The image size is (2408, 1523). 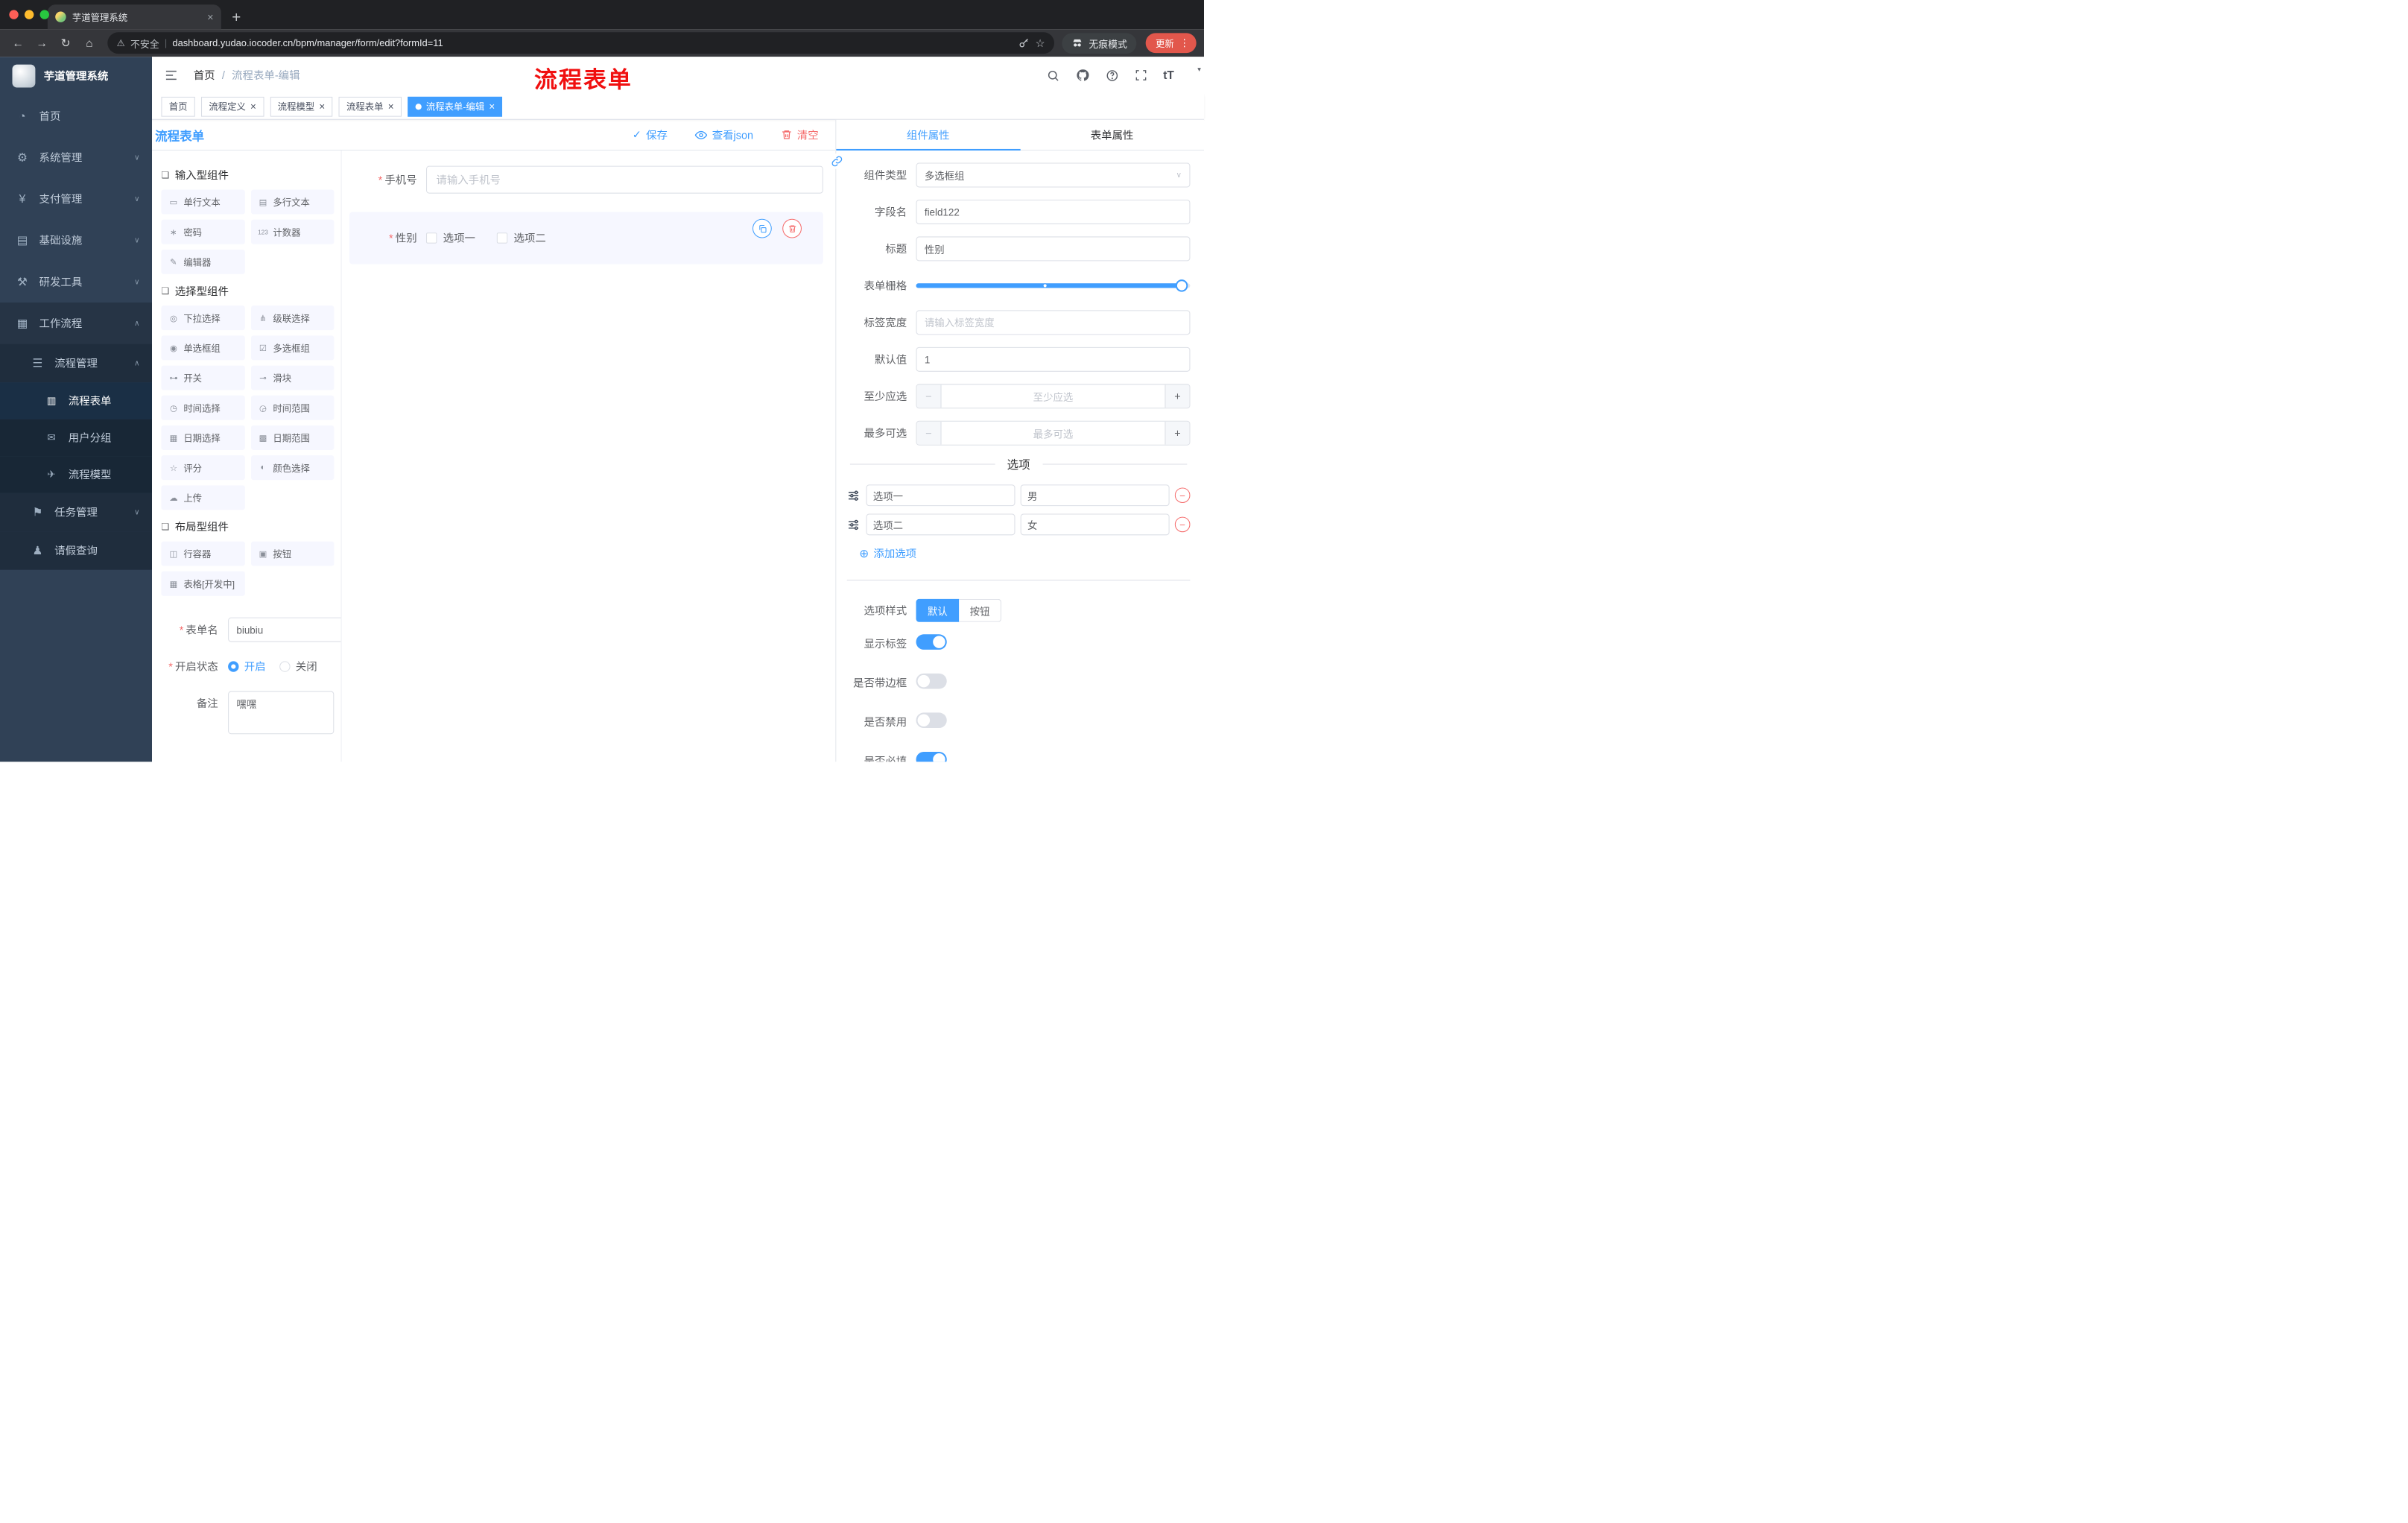 What do you see at coordinates (203, 232) in the screenshot?
I see `palette-item-password: ∗ 密码` at bounding box center [203, 232].